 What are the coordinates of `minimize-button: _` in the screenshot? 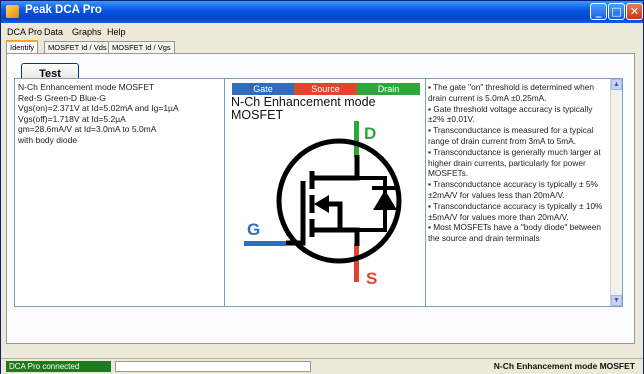 It's located at (598, 11).